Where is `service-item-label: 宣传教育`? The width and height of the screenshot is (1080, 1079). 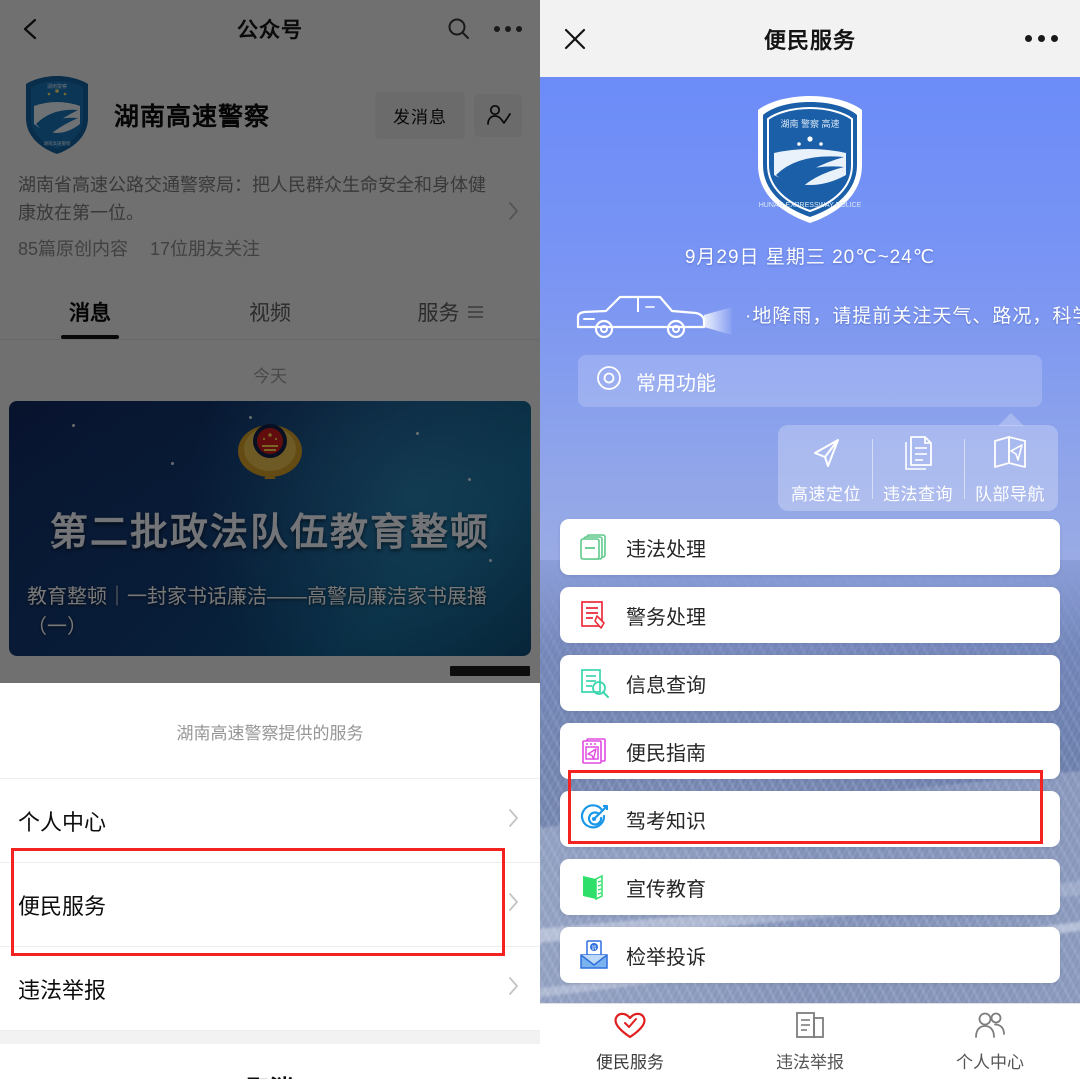
service-item-label: 宣传教育 is located at coordinates (666, 889).